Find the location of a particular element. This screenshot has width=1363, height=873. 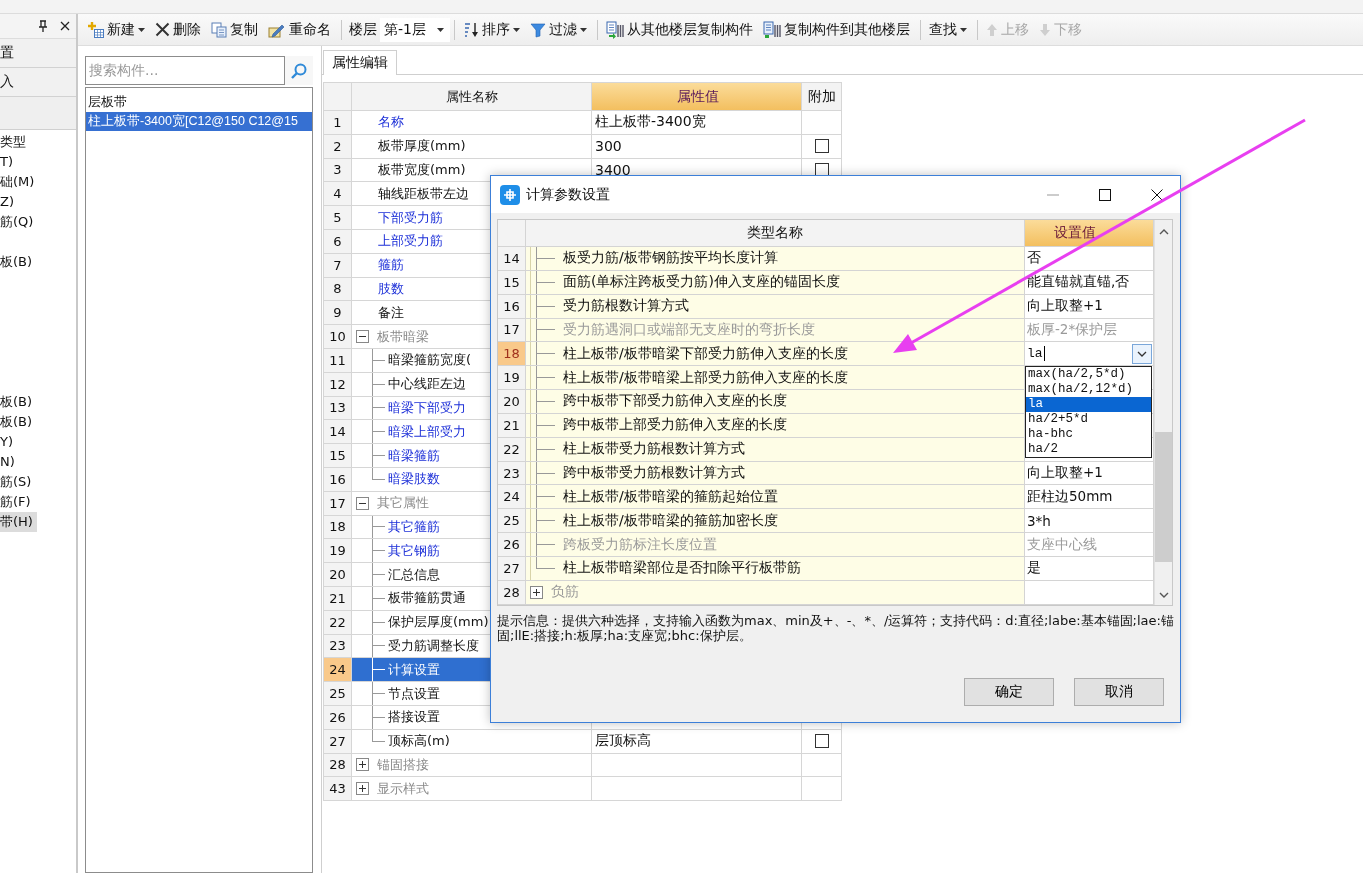

tree-item: 础(M) is located at coordinates (19, 182).